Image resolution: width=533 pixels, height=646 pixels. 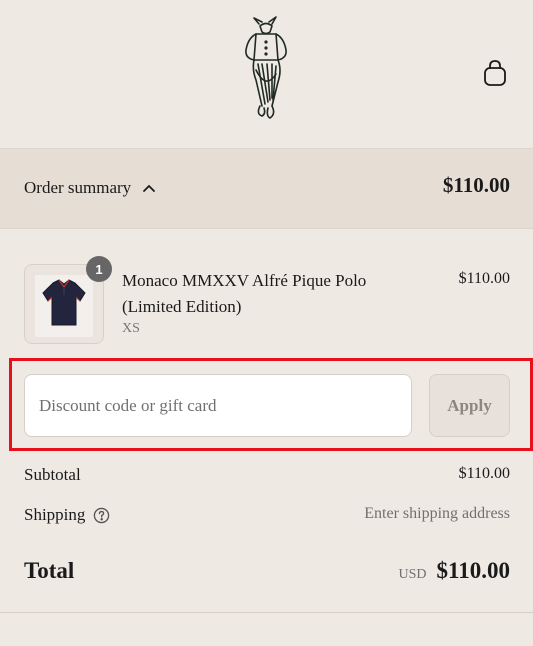 What do you see at coordinates (64, 302) in the screenshot?
I see `navy-polo-shirt-icon` at bounding box center [64, 302].